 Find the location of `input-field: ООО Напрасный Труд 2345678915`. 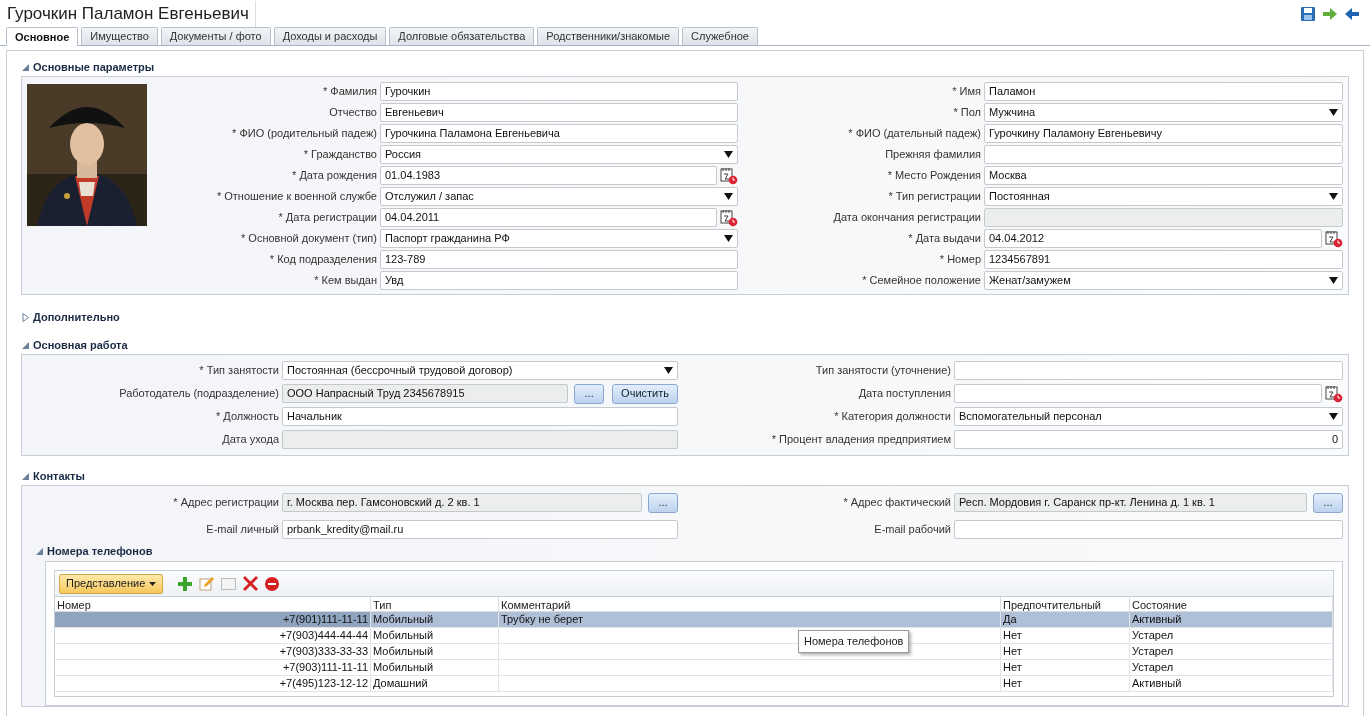

input-field: ООО Напрасный Труд 2345678915 is located at coordinates (425, 393).